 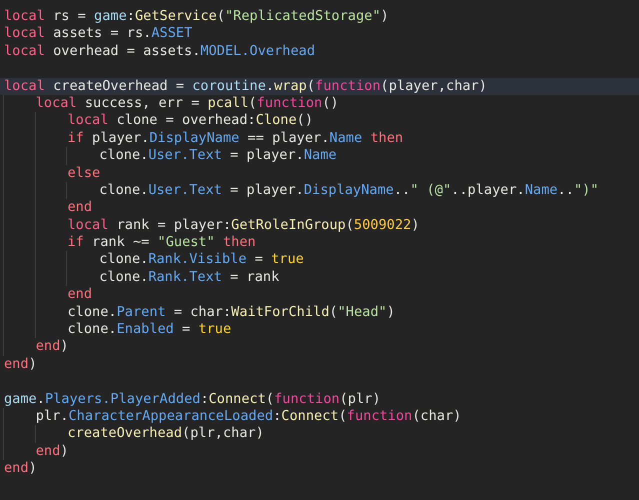 I want to click on code-line: local rank = player:GetRoleInGroup(5009022), so click(x=243, y=225).